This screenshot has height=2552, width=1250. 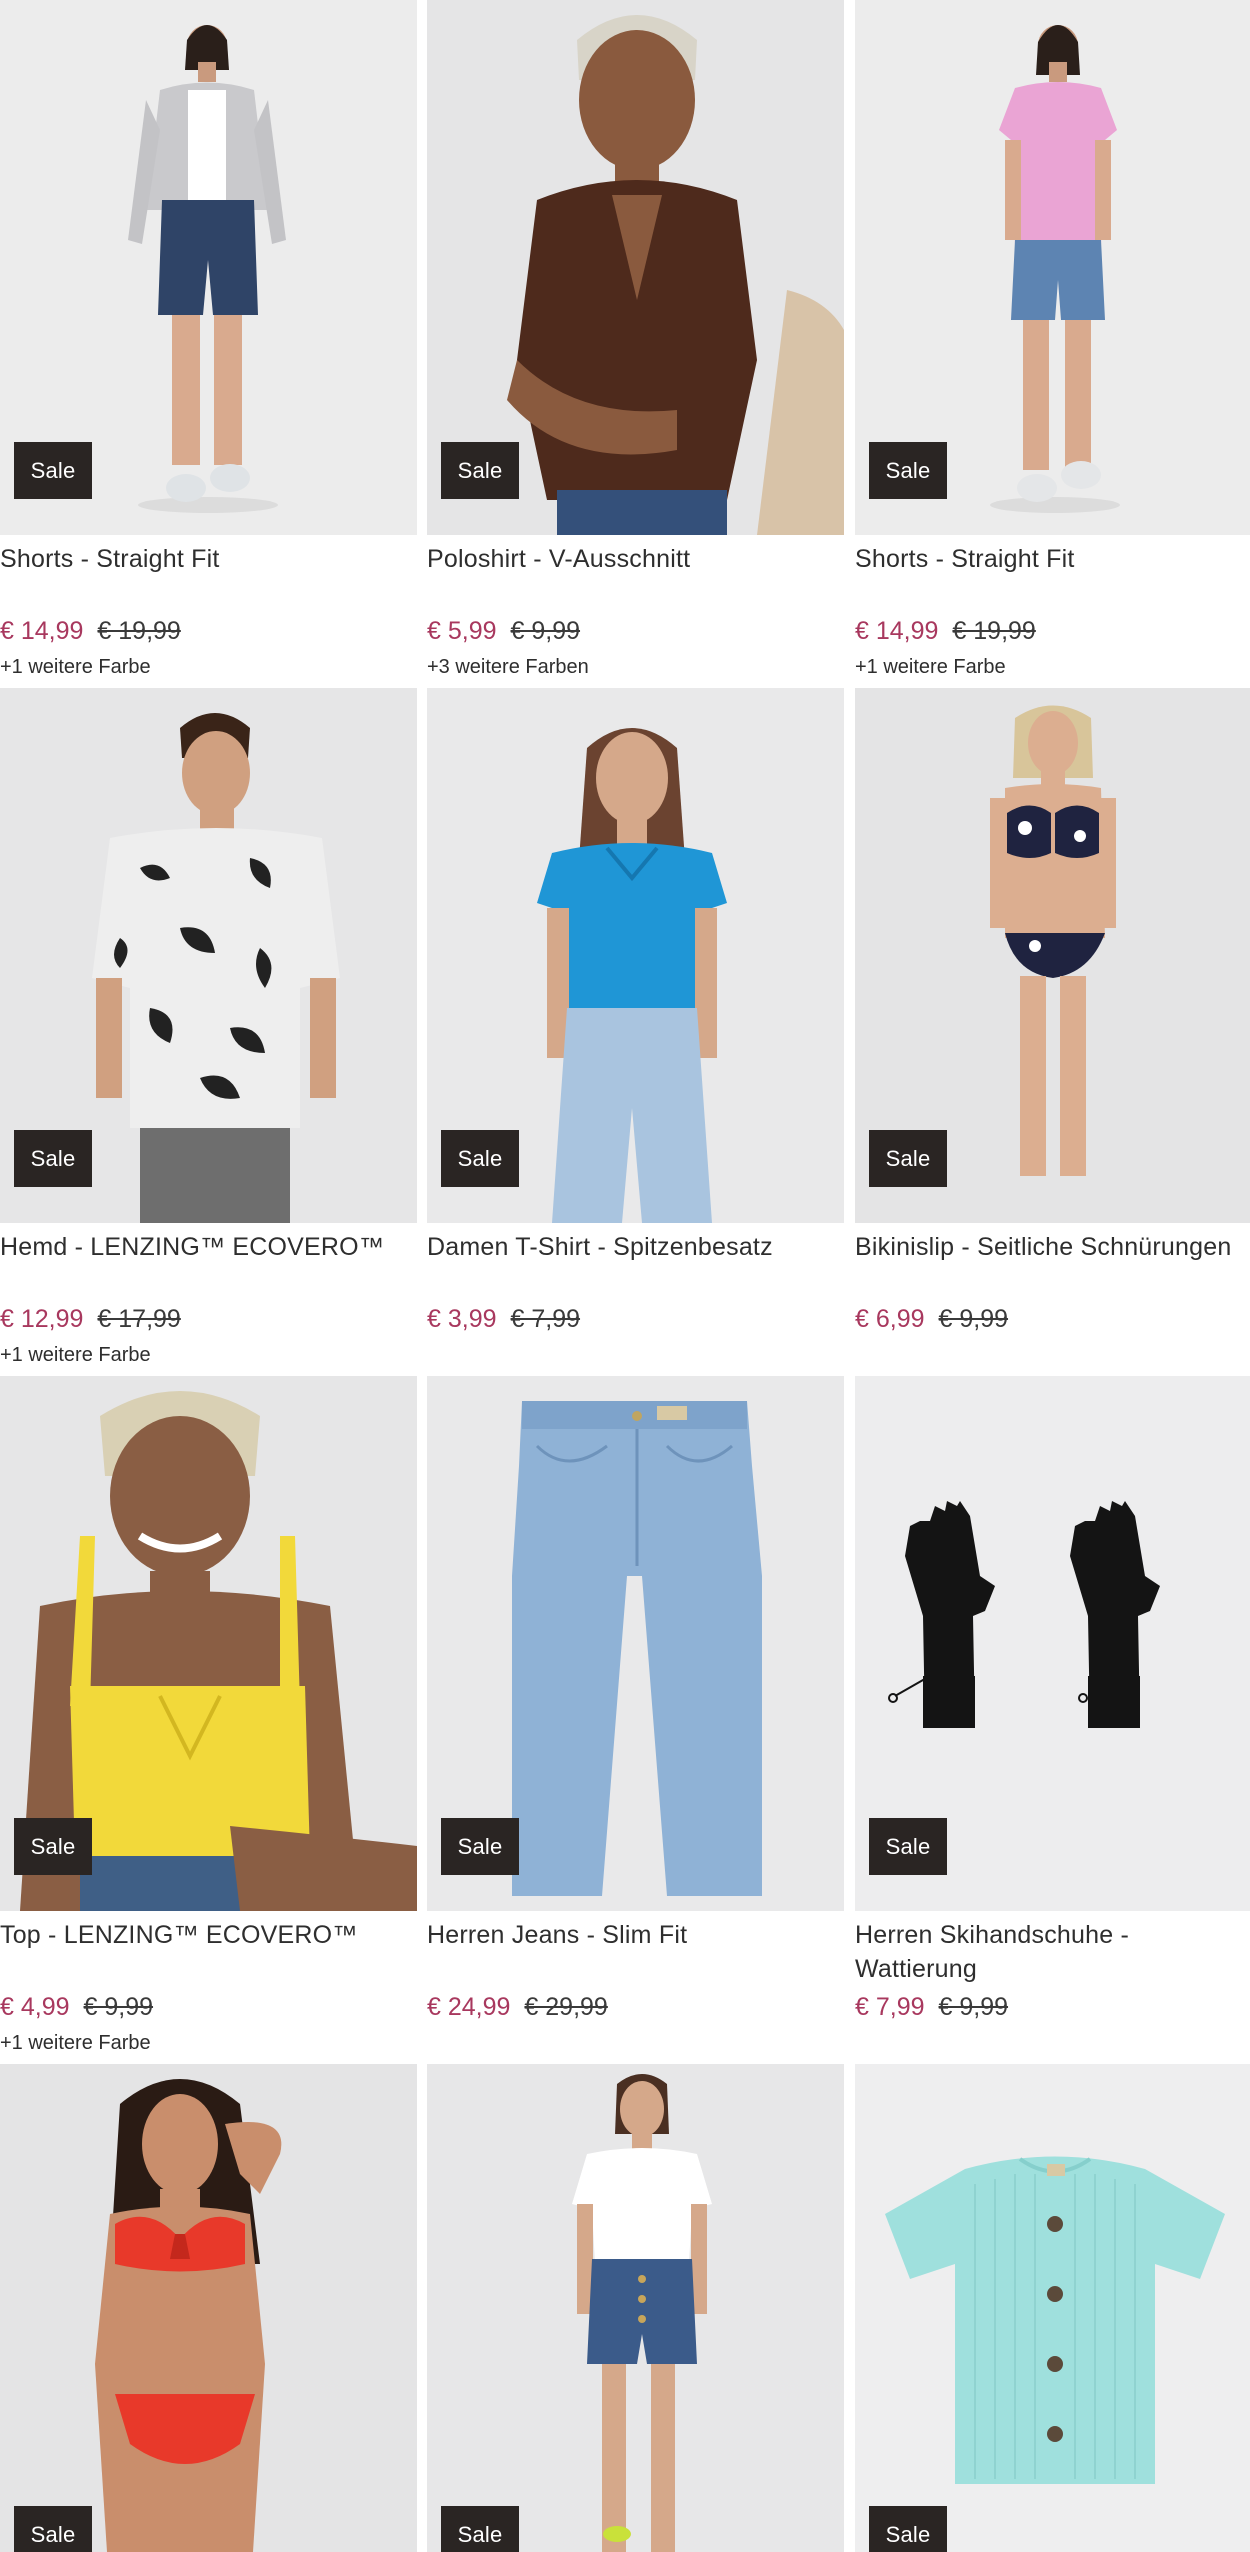 What do you see at coordinates (469, 2007) in the screenshot?
I see `sale-price: € 24,99` at bounding box center [469, 2007].